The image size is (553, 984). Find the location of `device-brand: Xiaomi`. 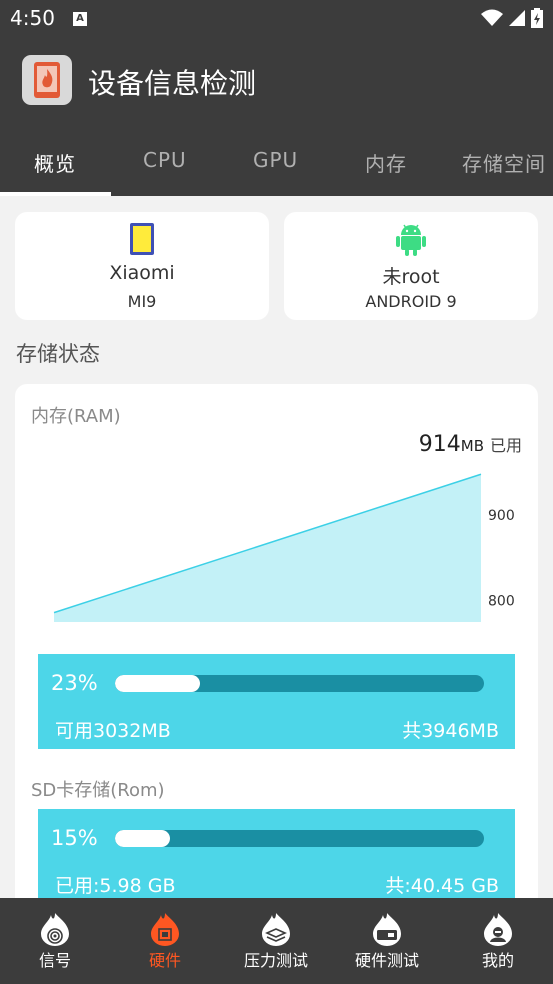

device-brand: Xiaomi is located at coordinates (142, 273).